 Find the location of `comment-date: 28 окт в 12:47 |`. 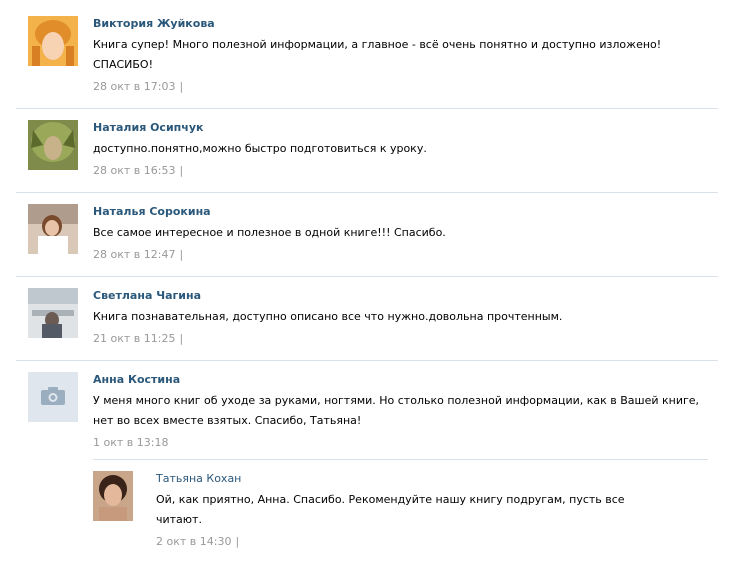

comment-date: 28 окт в 12:47 | is located at coordinates (405, 255).